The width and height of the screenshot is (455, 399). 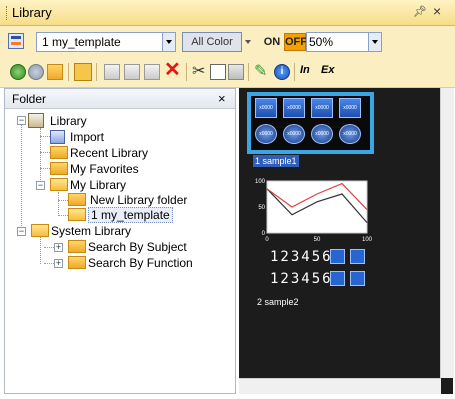 I want to click on collapse-system-library-toggle: −, so click(x=21, y=231).